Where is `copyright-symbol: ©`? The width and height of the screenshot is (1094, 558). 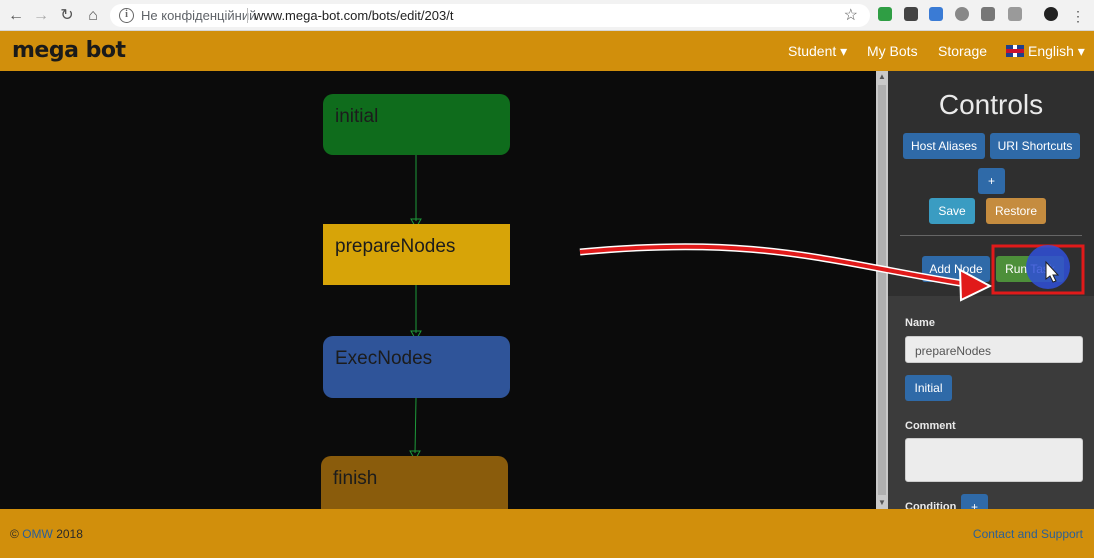 copyright-symbol: © is located at coordinates (14, 534).